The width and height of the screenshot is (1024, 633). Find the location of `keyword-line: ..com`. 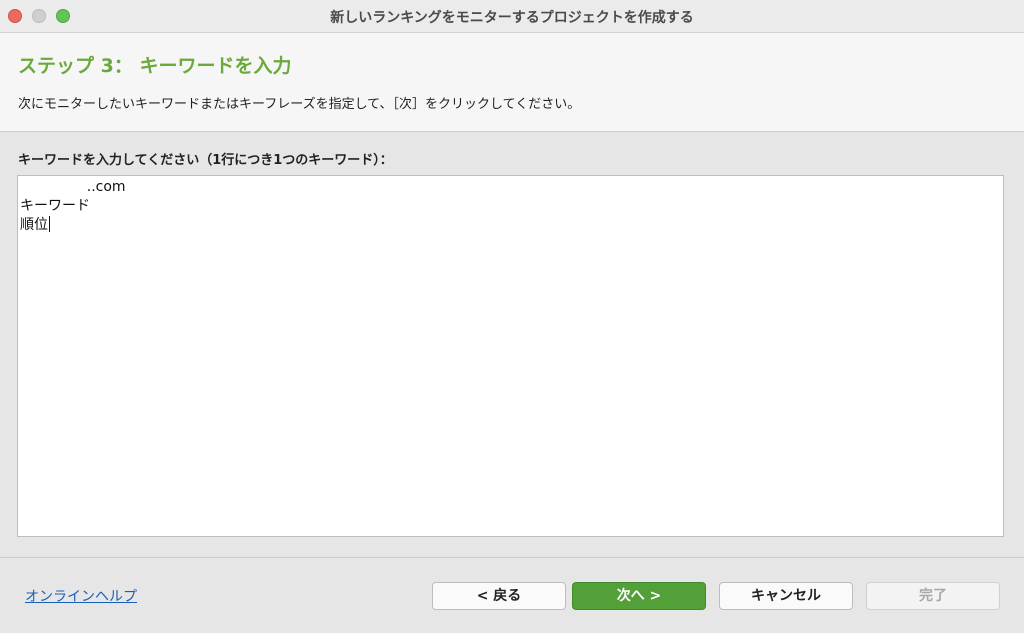

keyword-line: ..com is located at coordinates (73, 187).